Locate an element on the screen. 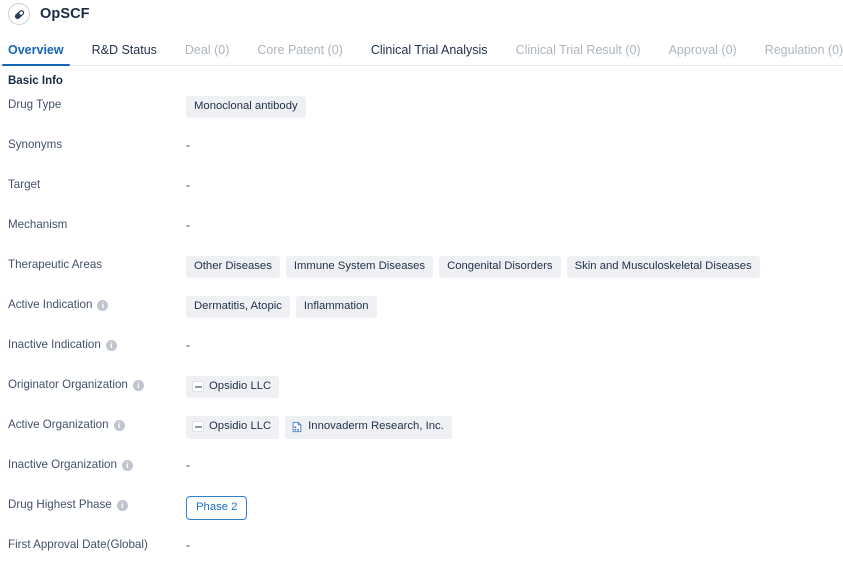  tab-approval: Approval (0) is located at coordinates (703, 54).